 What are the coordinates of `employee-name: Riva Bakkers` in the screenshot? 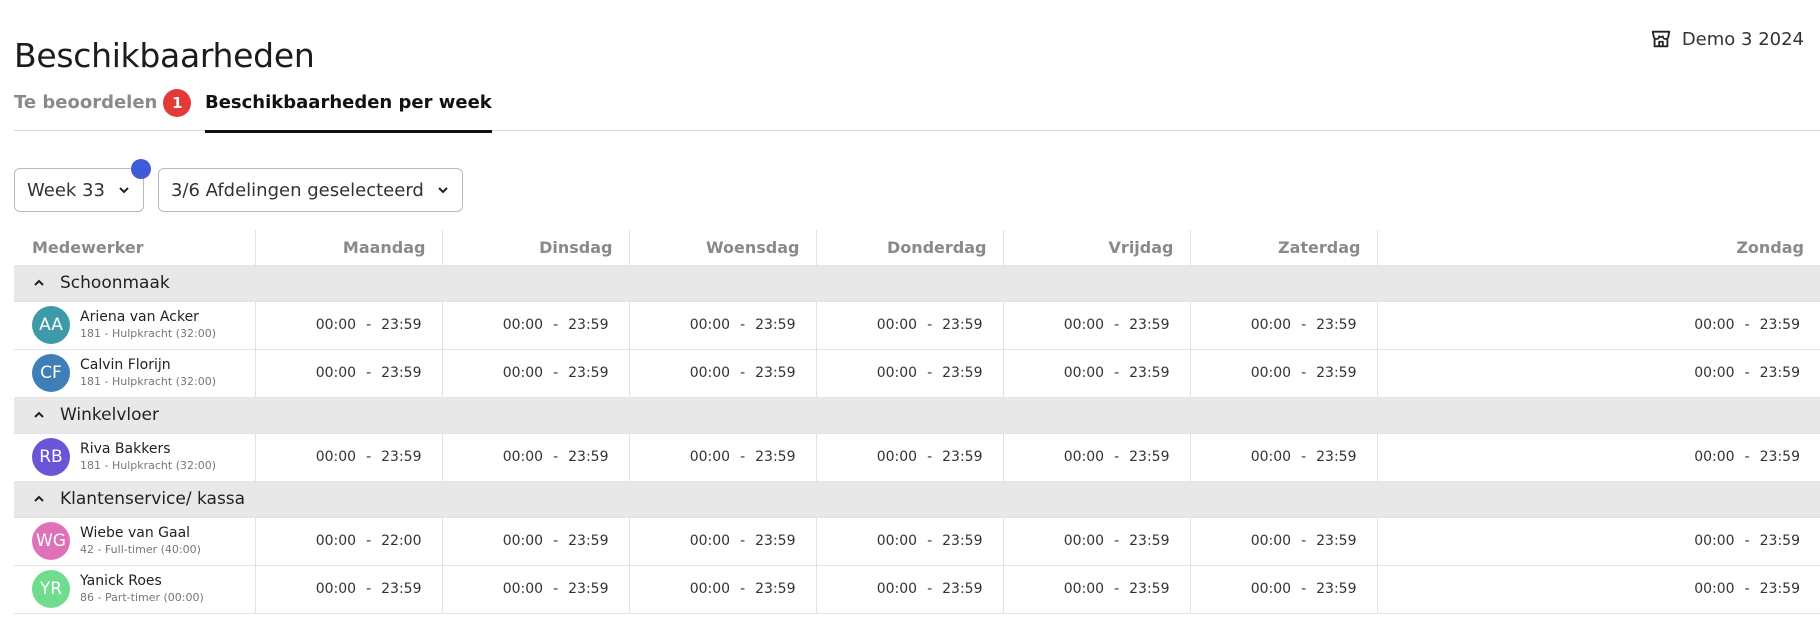 It's located at (125, 449).